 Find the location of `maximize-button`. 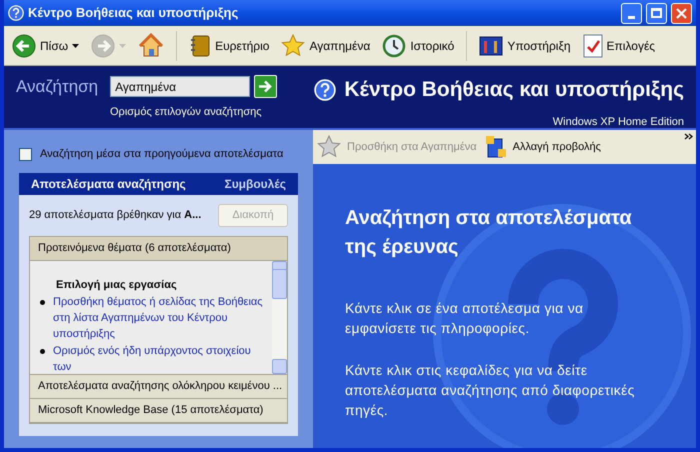

maximize-button is located at coordinates (656, 13).